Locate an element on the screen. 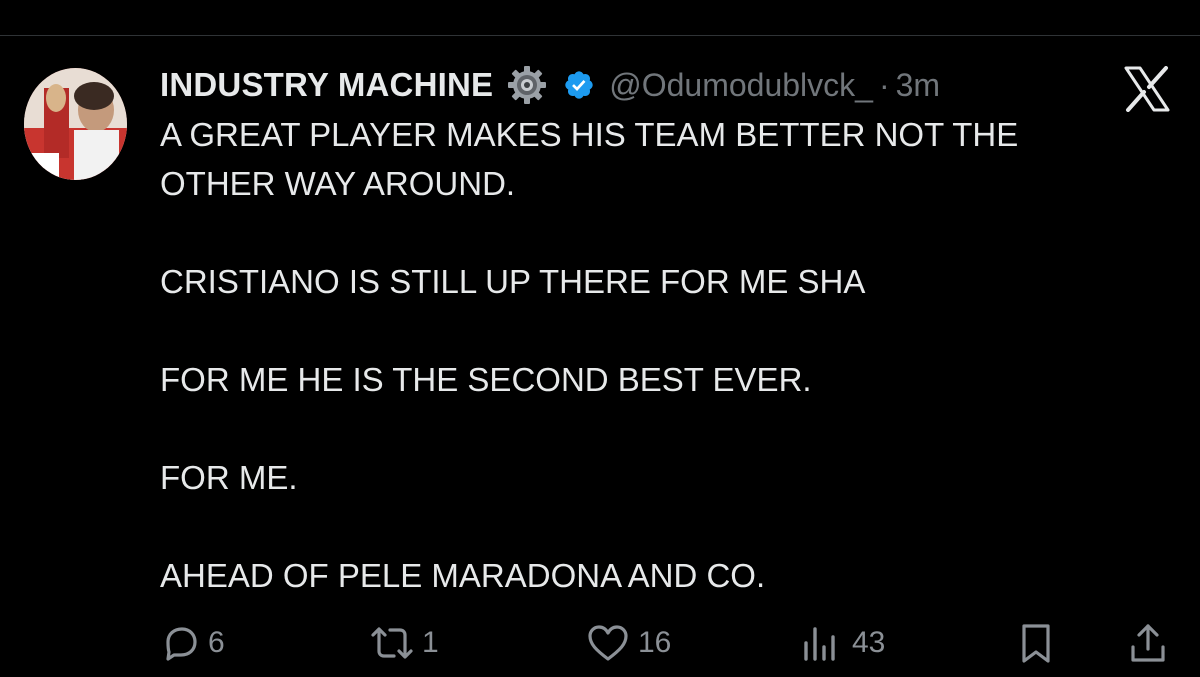  avatar is located at coordinates (75, 124).